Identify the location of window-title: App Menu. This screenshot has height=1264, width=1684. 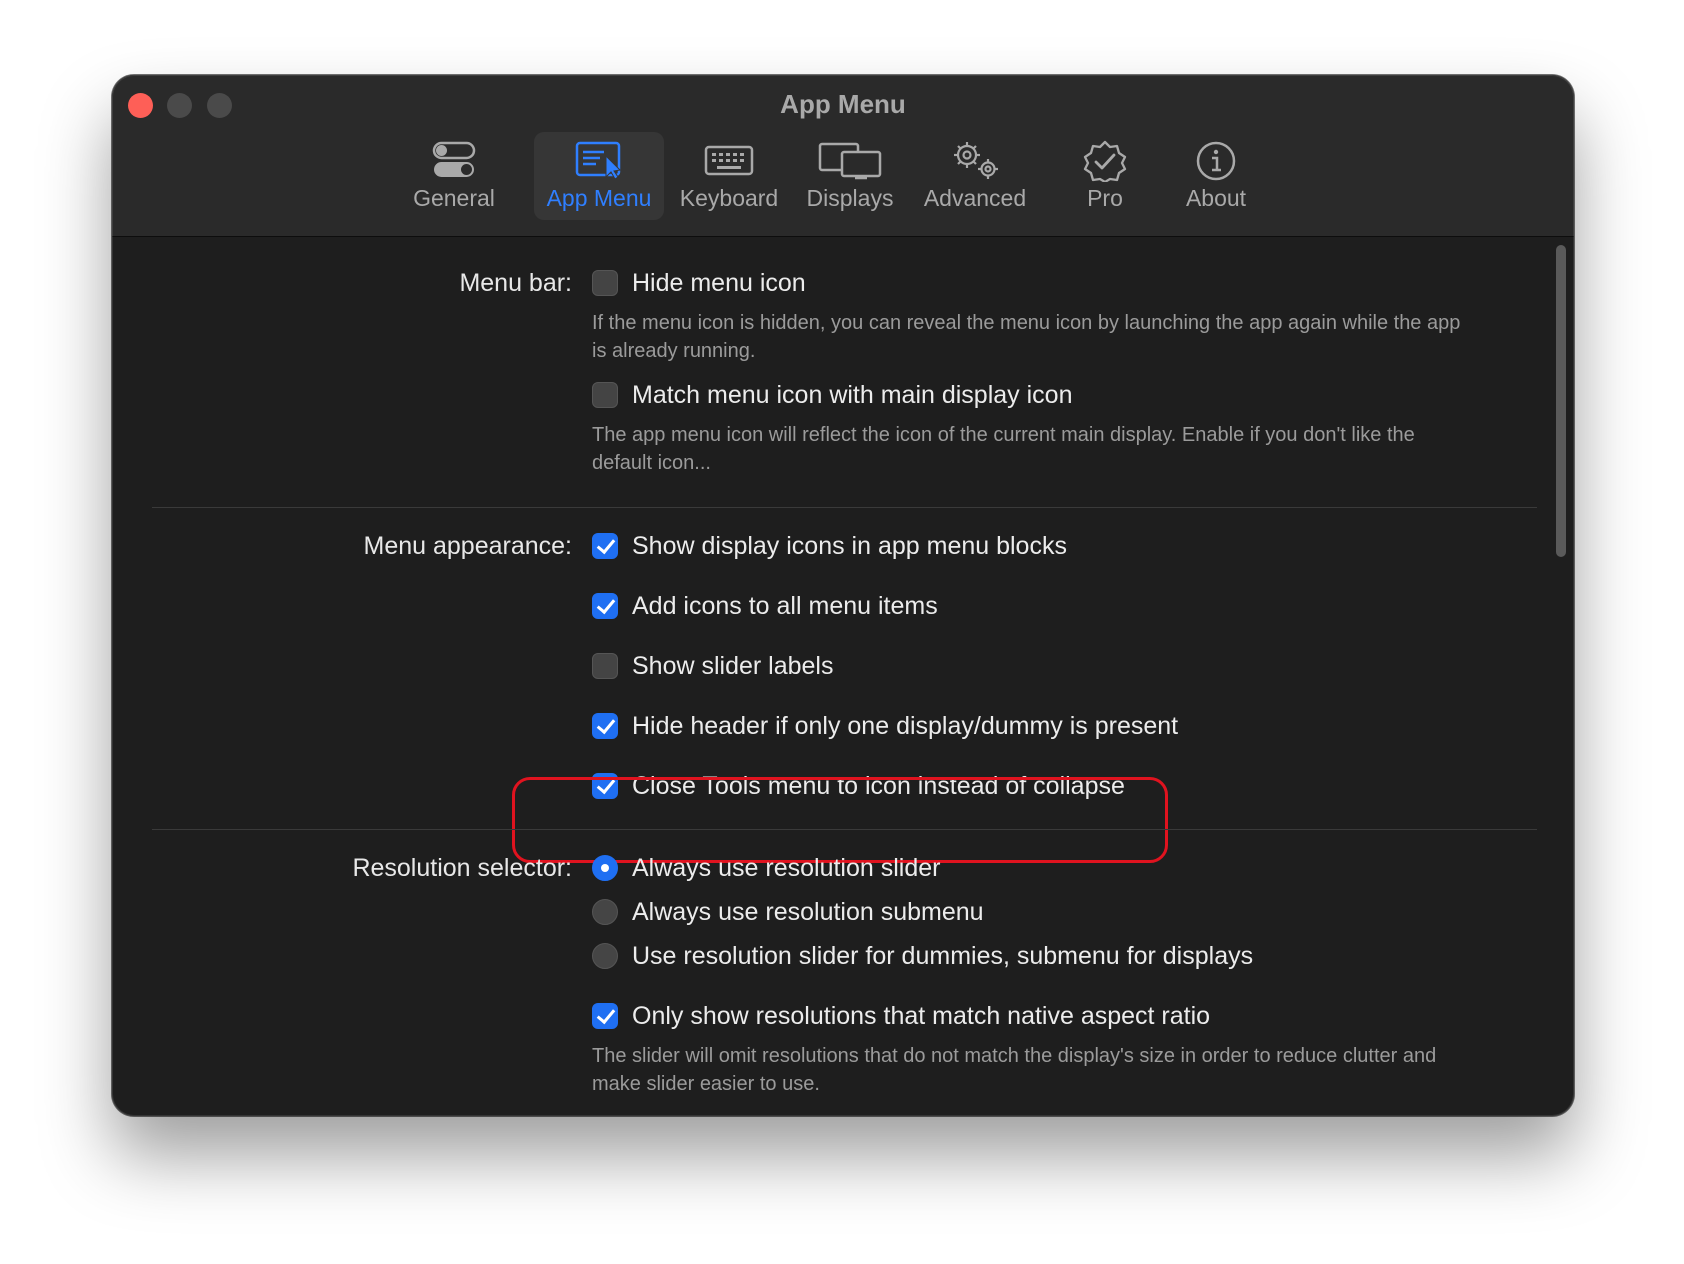
(843, 104).